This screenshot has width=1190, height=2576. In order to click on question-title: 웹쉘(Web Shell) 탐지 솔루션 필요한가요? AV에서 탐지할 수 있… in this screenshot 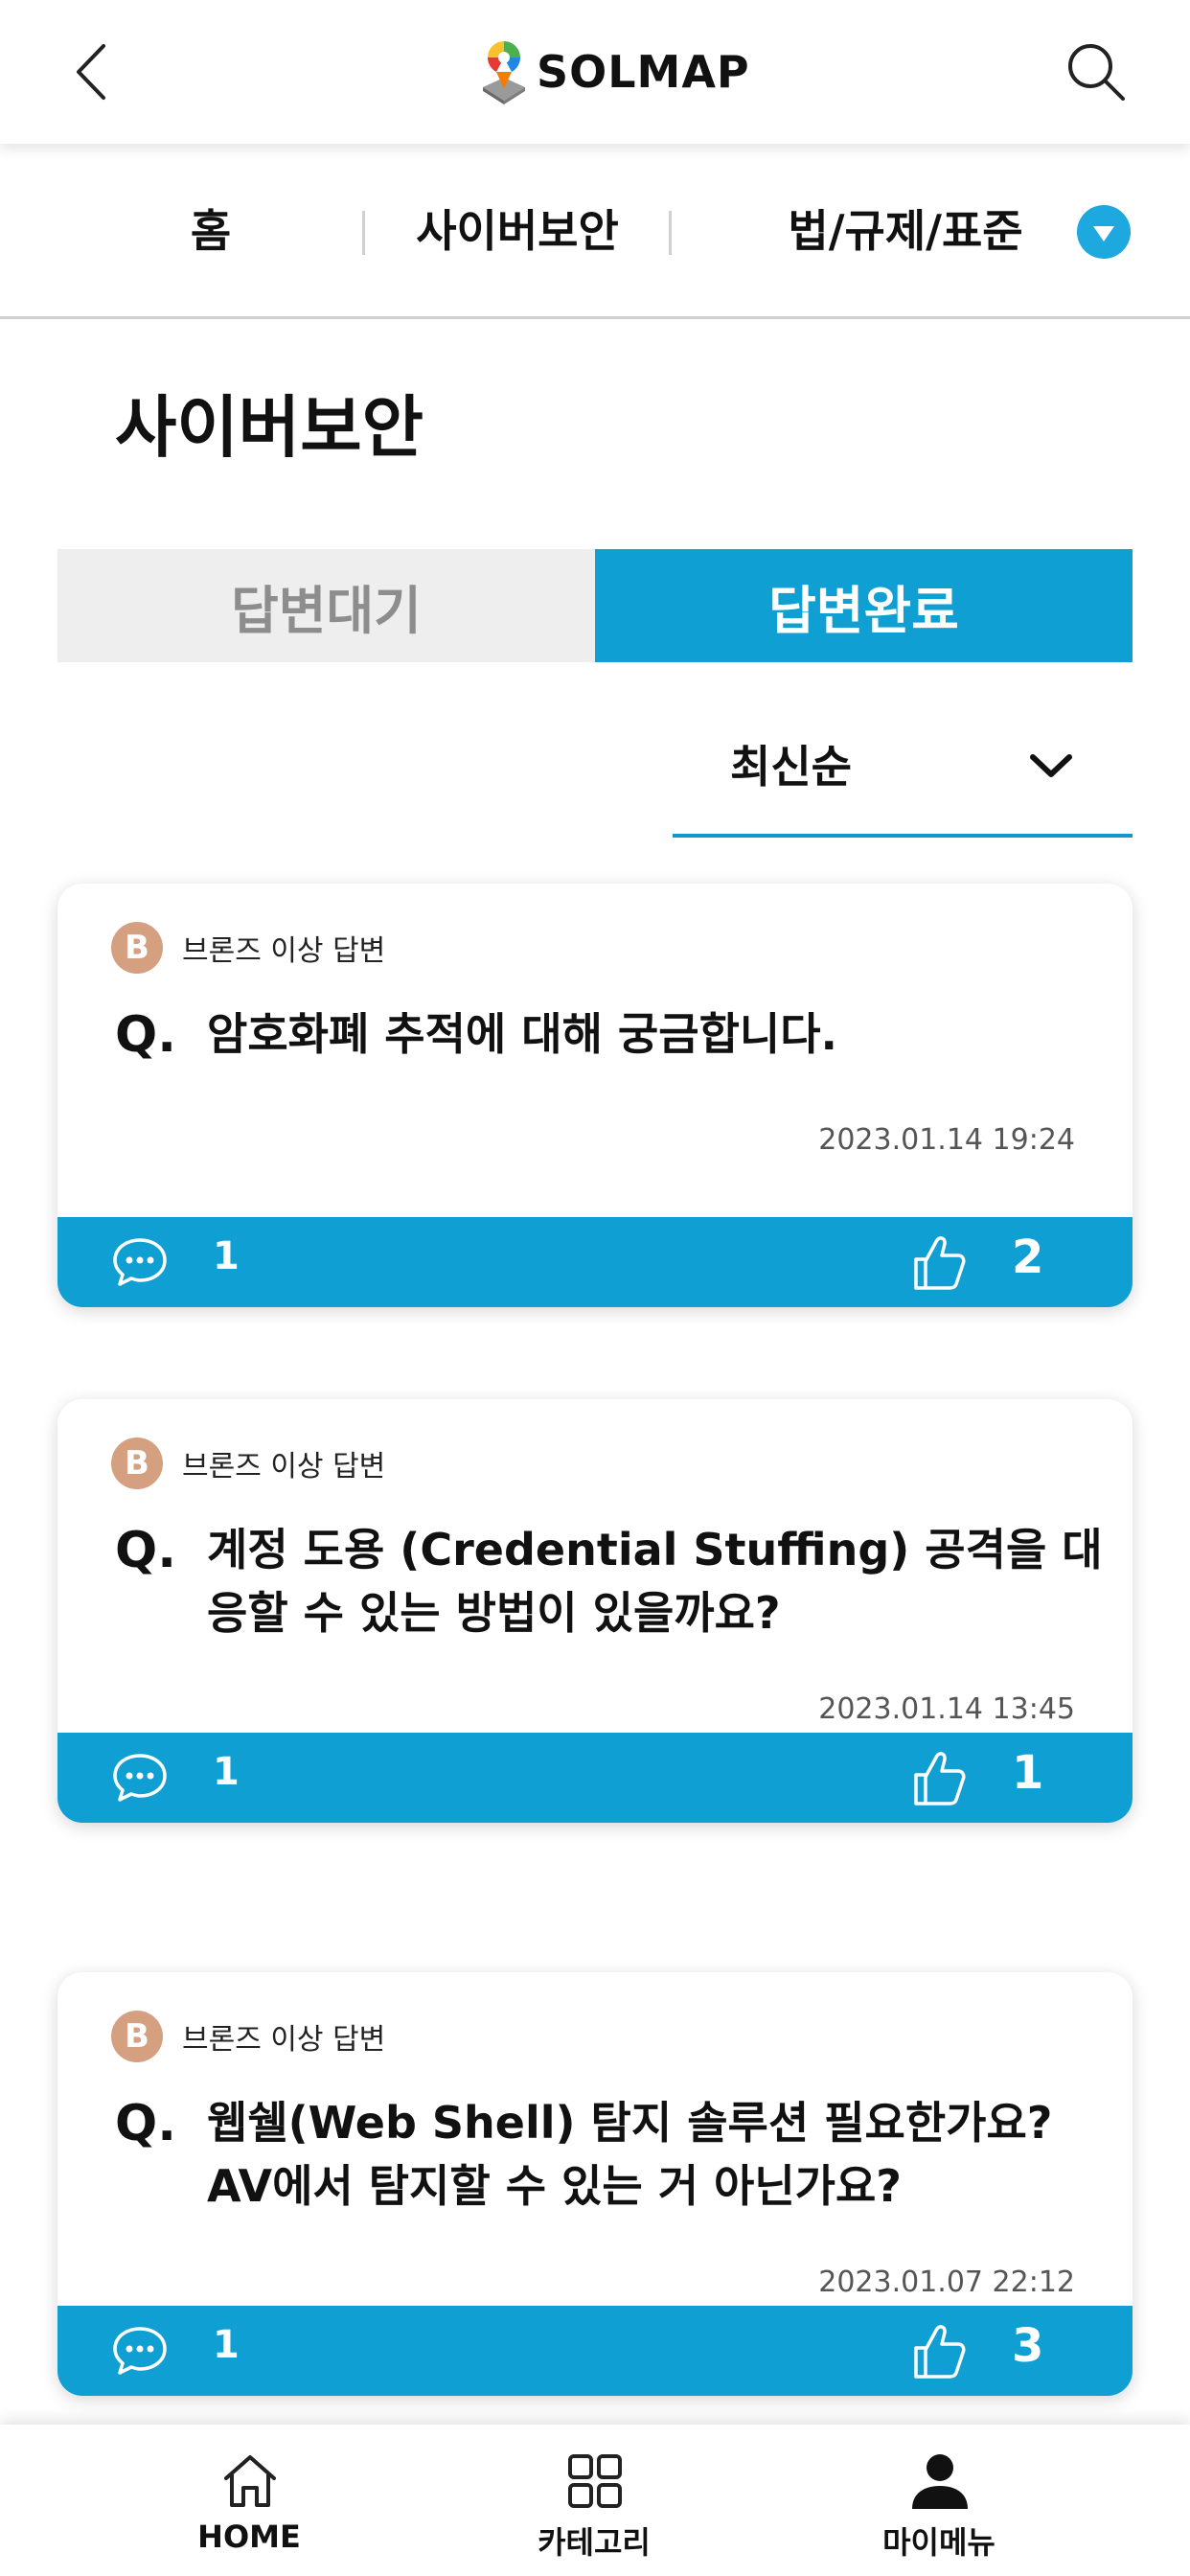, I will do `click(657, 2154)`.